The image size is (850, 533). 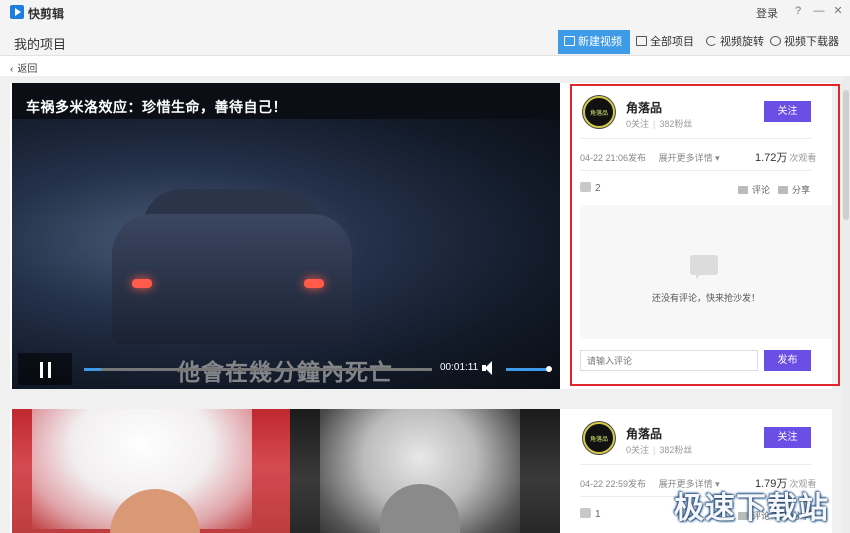 What do you see at coordinates (742, 42) in the screenshot?
I see `rotate-video-label: 视频旋转` at bounding box center [742, 42].